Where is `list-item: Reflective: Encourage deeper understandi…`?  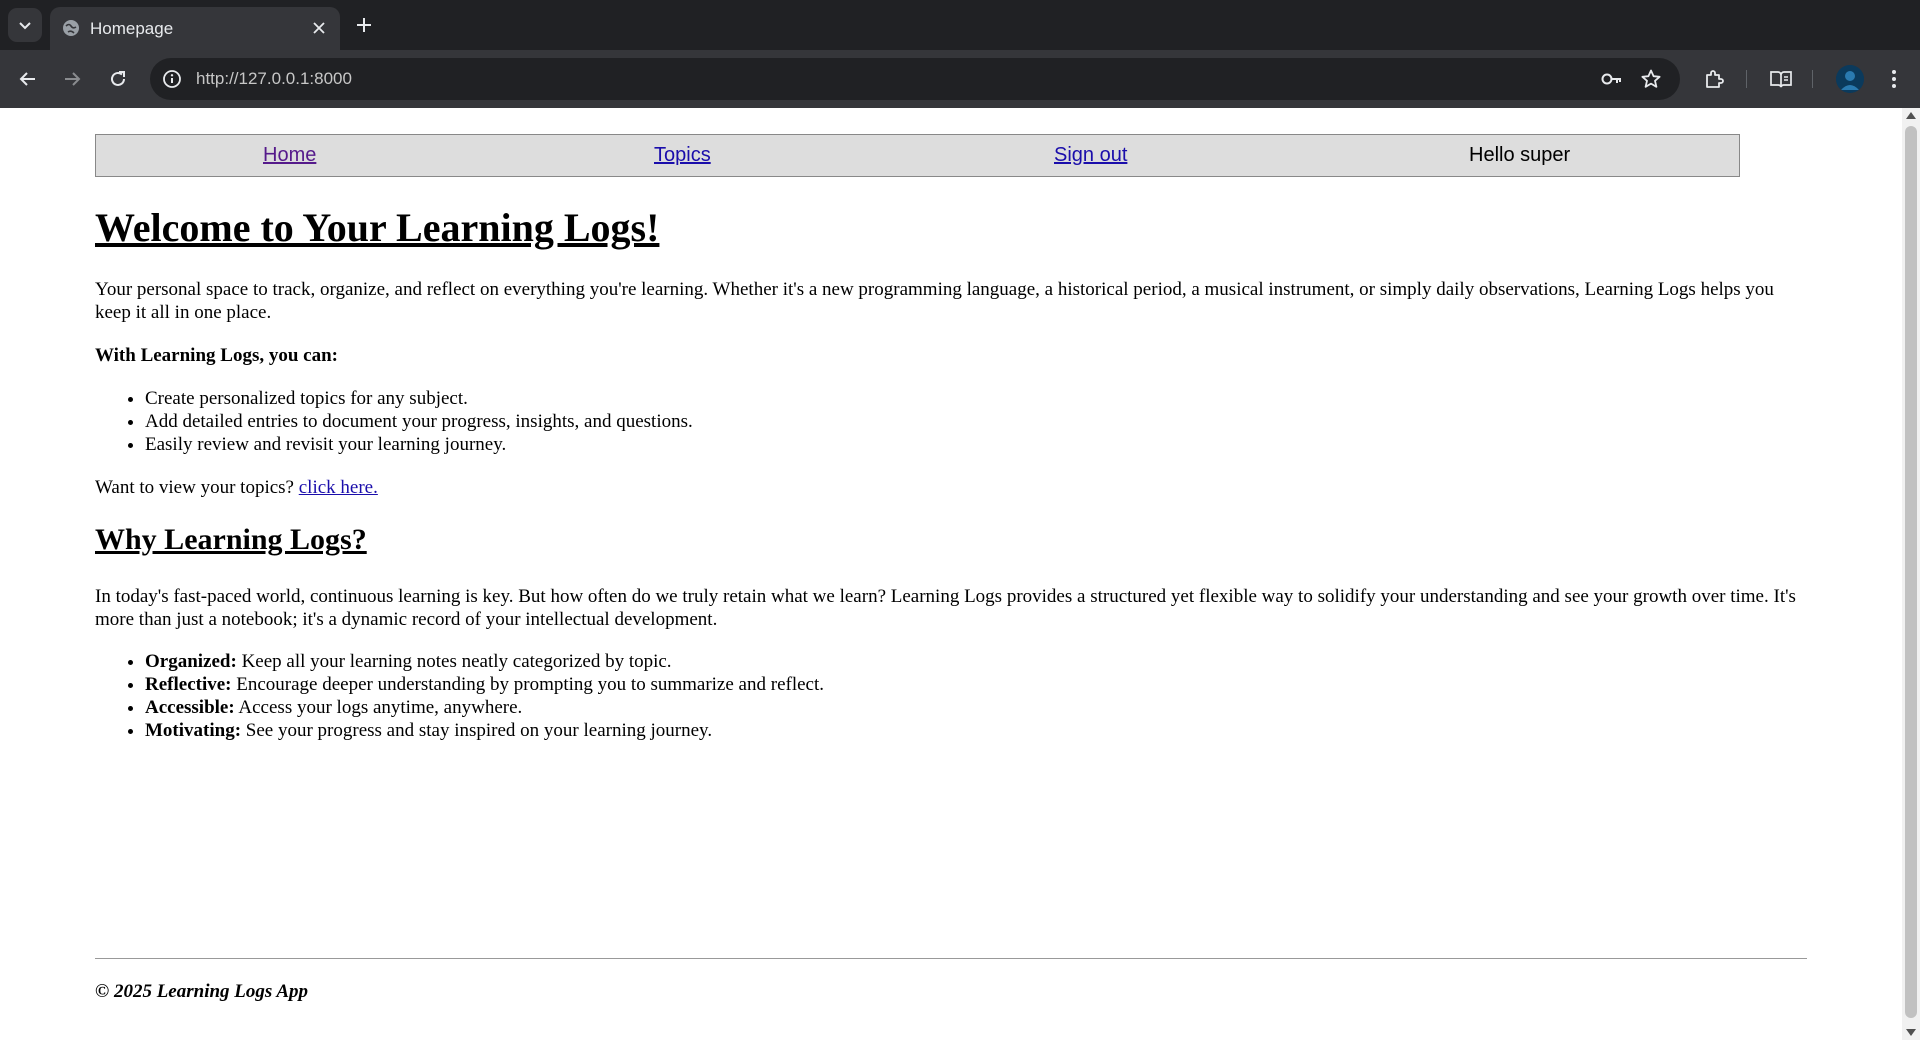
list-item: Reflective: Encourage deeper understandi… is located at coordinates (976, 684).